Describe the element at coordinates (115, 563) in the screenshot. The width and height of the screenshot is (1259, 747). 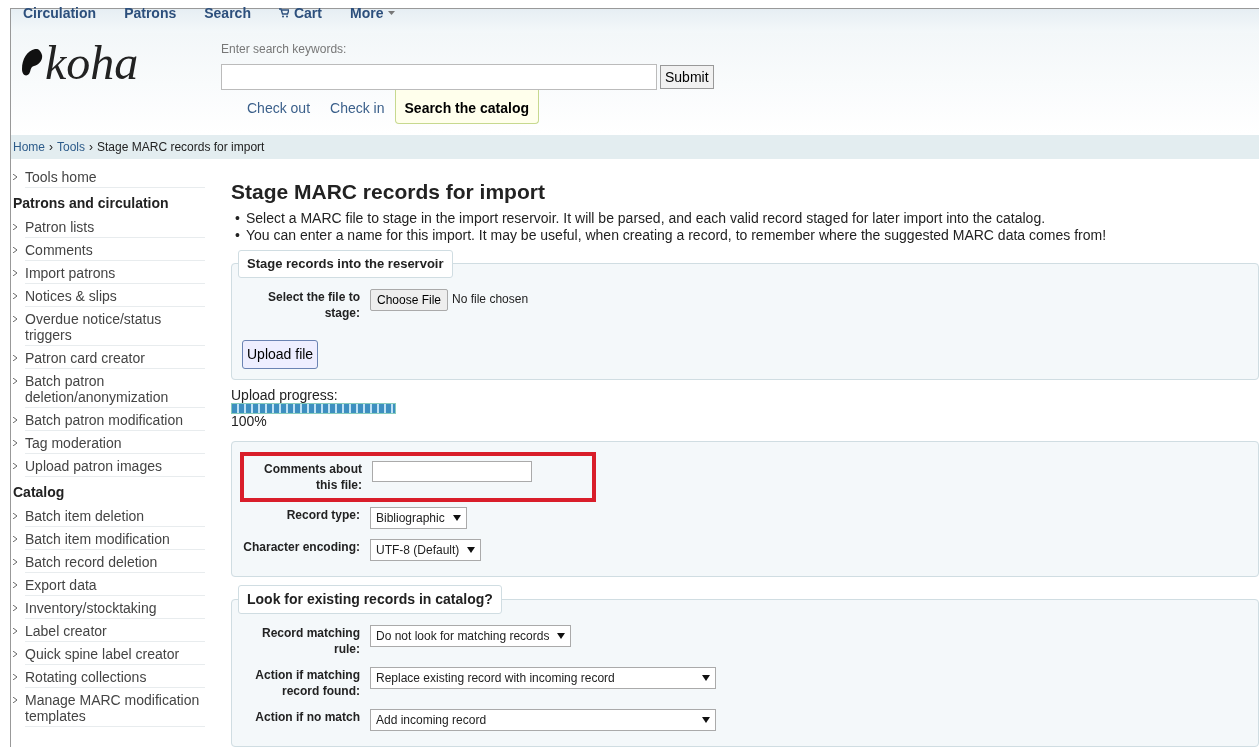
I see `sidebar-link: Batch record deletion` at that location.